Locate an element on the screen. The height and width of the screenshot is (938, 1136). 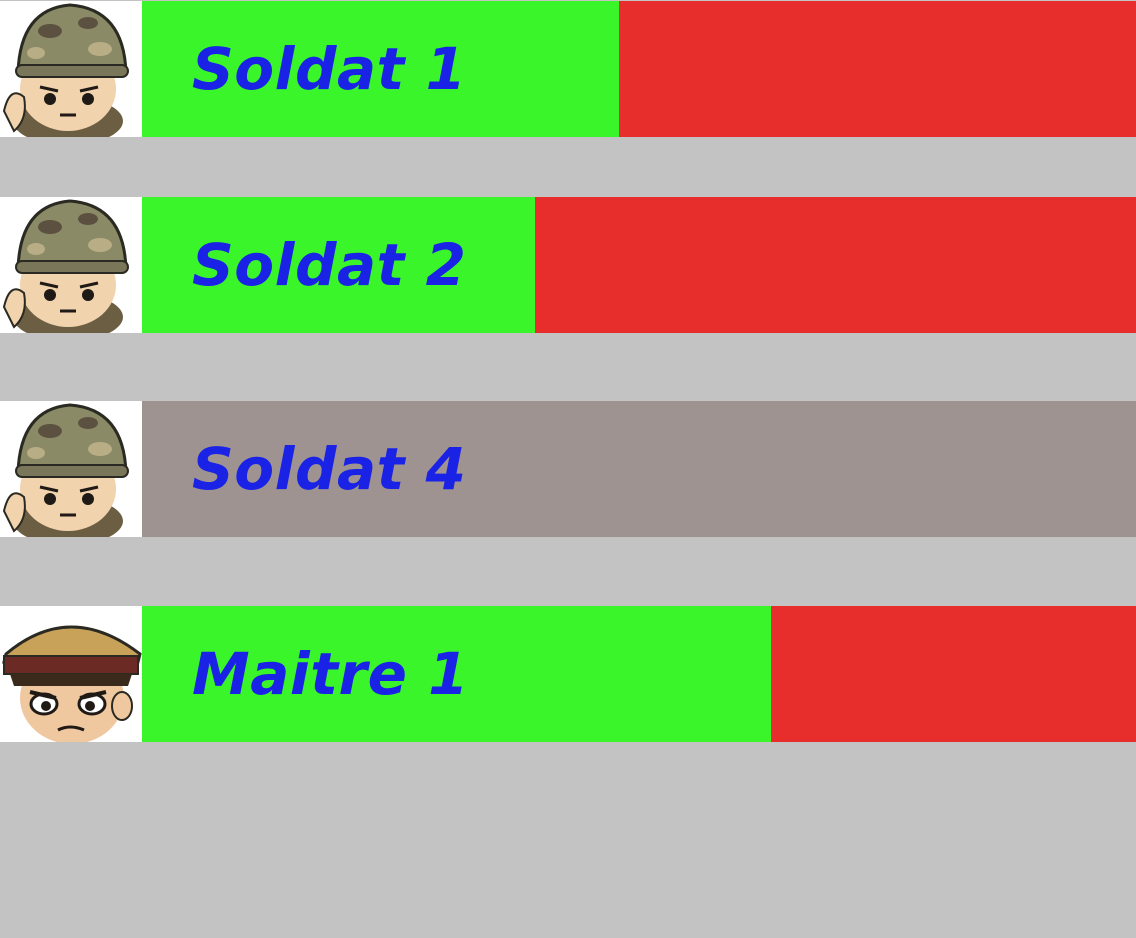
unit-name: Soldat 2 is located at coordinates (329, 265).